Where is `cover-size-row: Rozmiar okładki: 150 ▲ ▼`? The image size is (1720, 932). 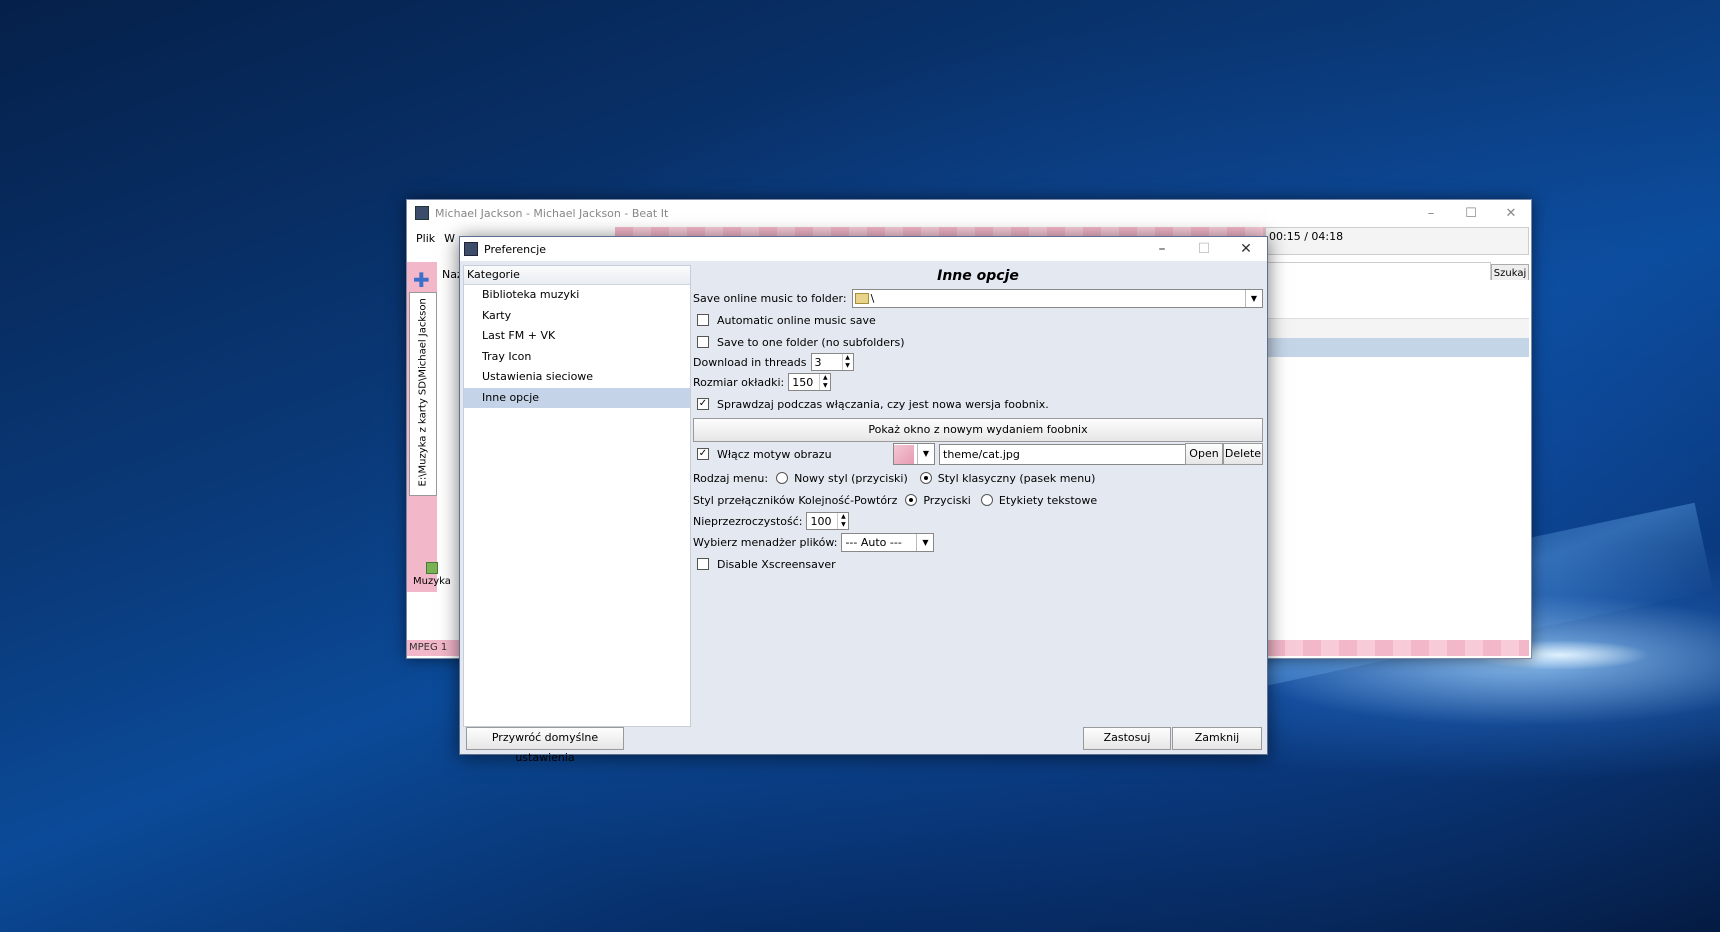 cover-size-row: Rozmiar okładki: 150 ▲ ▼ is located at coordinates (762, 382).